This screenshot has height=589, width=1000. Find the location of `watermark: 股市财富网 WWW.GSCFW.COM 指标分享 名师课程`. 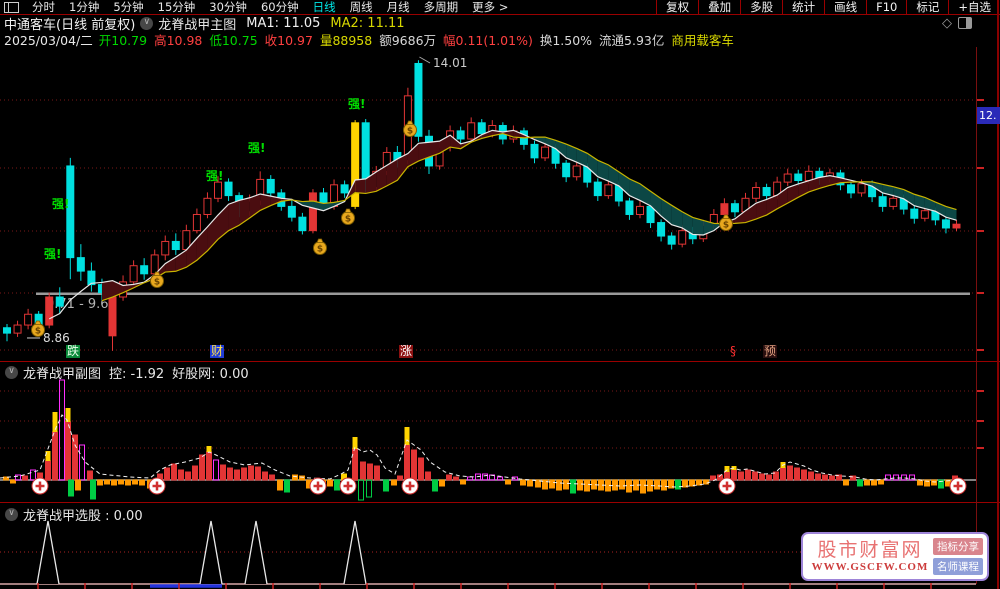

watermark: 股市财富网 WWW.GSCFW.COM 指标分享 名师课程 is located at coordinates (895, 556).